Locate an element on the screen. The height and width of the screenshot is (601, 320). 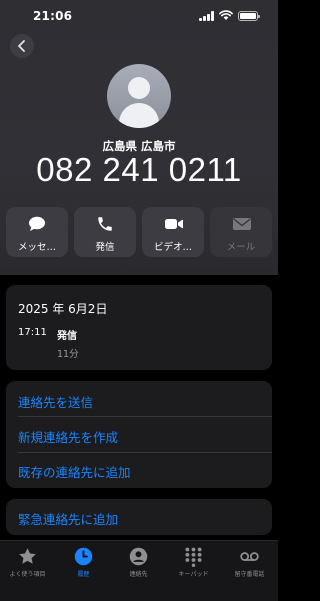
tab-bar: よく使う項目 履歴 連絡先 キーパッド 留守番電話 is located at coordinates (139, 570).